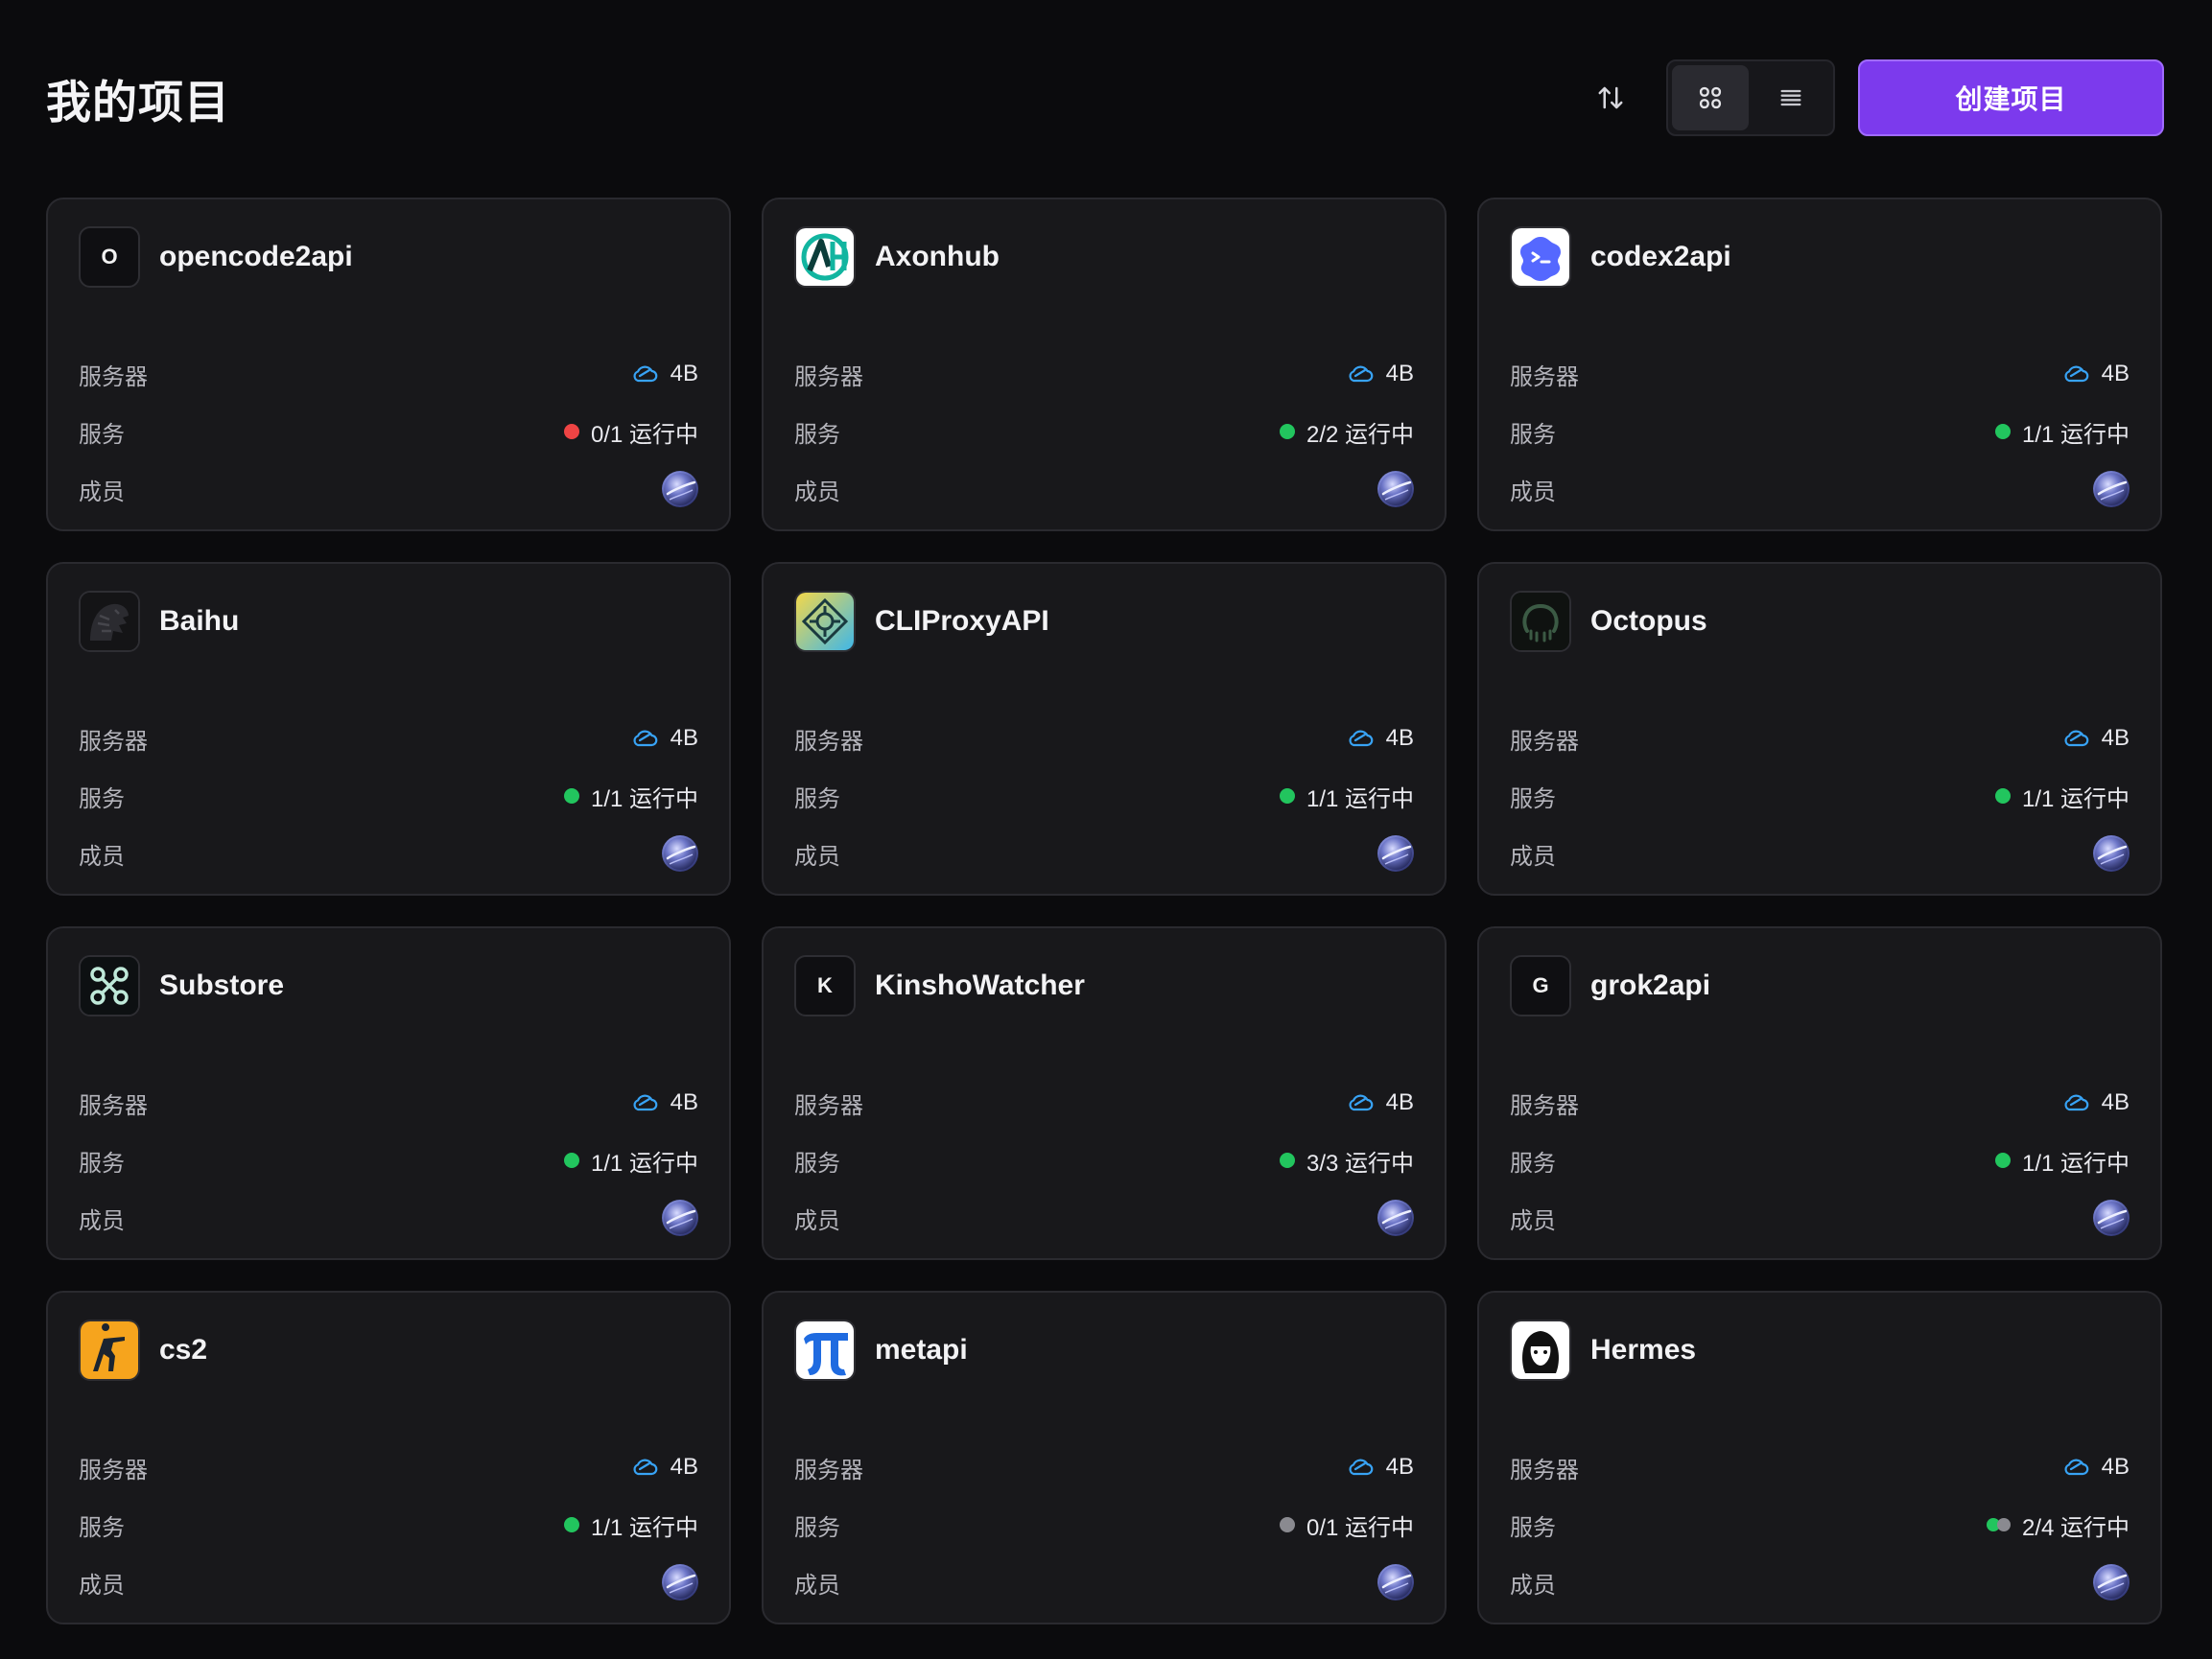  I want to click on project-card: cs2 服务器 4B 服务 1/1 运行中 成员, so click(388, 1457).